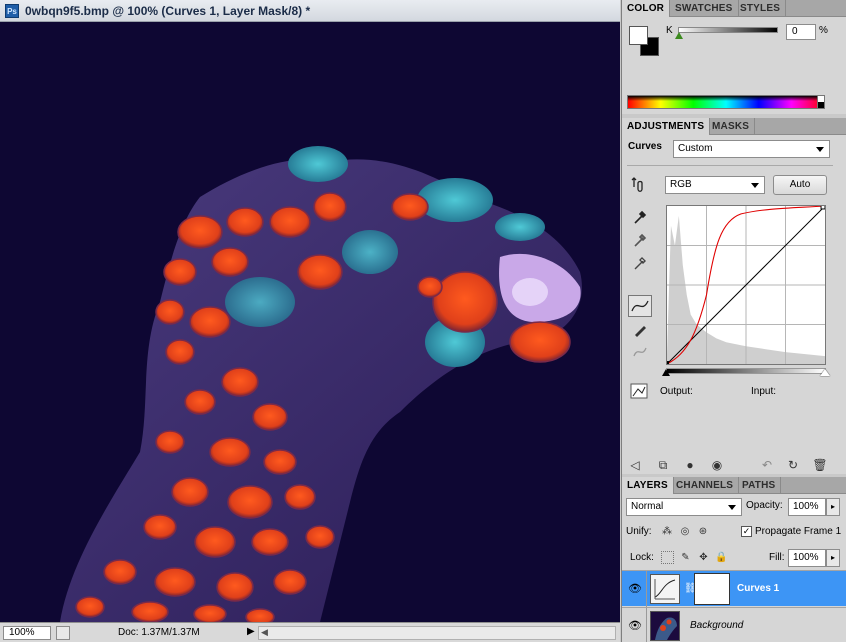 The image size is (846, 642). Describe the element at coordinates (676, 391) in the screenshot. I see `output-label: Output:` at that location.